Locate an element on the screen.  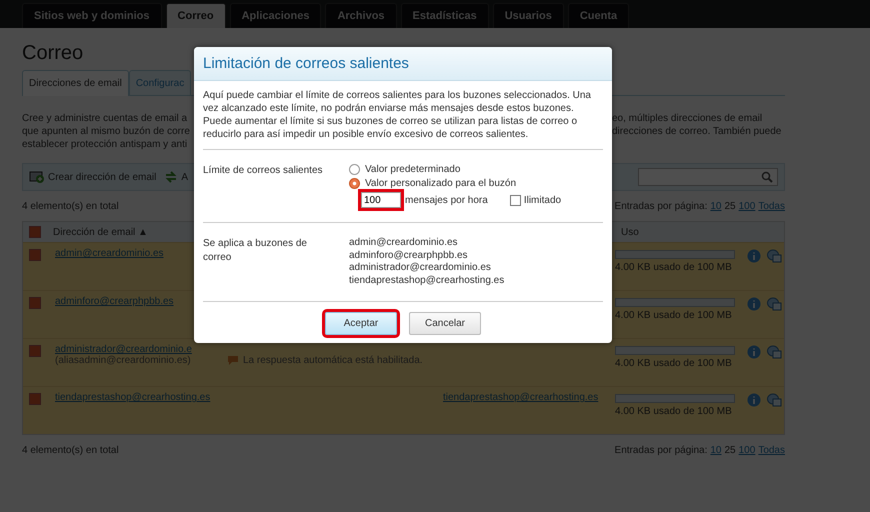
arrows-icon is located at coordinates (171, 177).